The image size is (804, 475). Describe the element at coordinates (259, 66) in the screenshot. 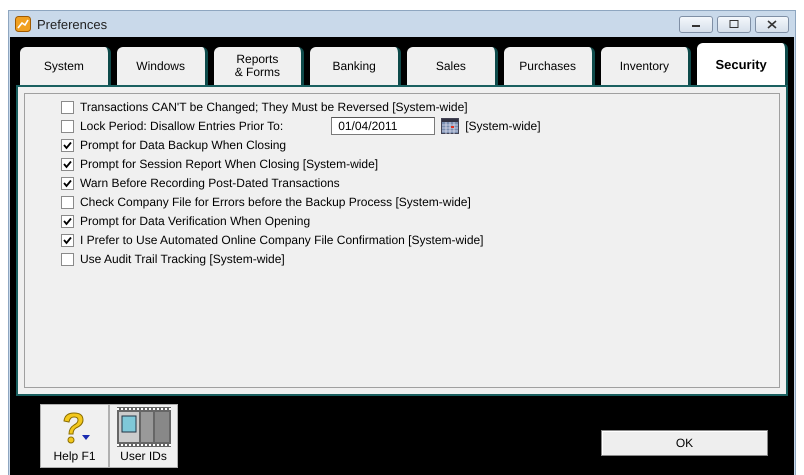

I see `tab: Reports & Forms` at that location.